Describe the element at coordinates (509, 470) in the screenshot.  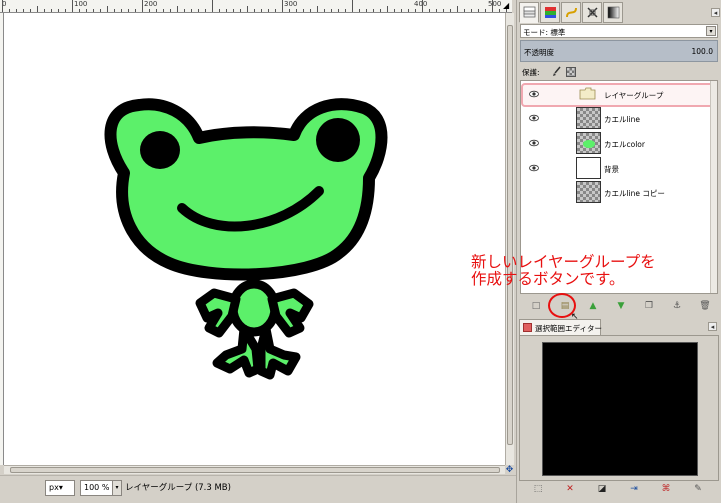
I see `navigate-icon: ✥` at that location.